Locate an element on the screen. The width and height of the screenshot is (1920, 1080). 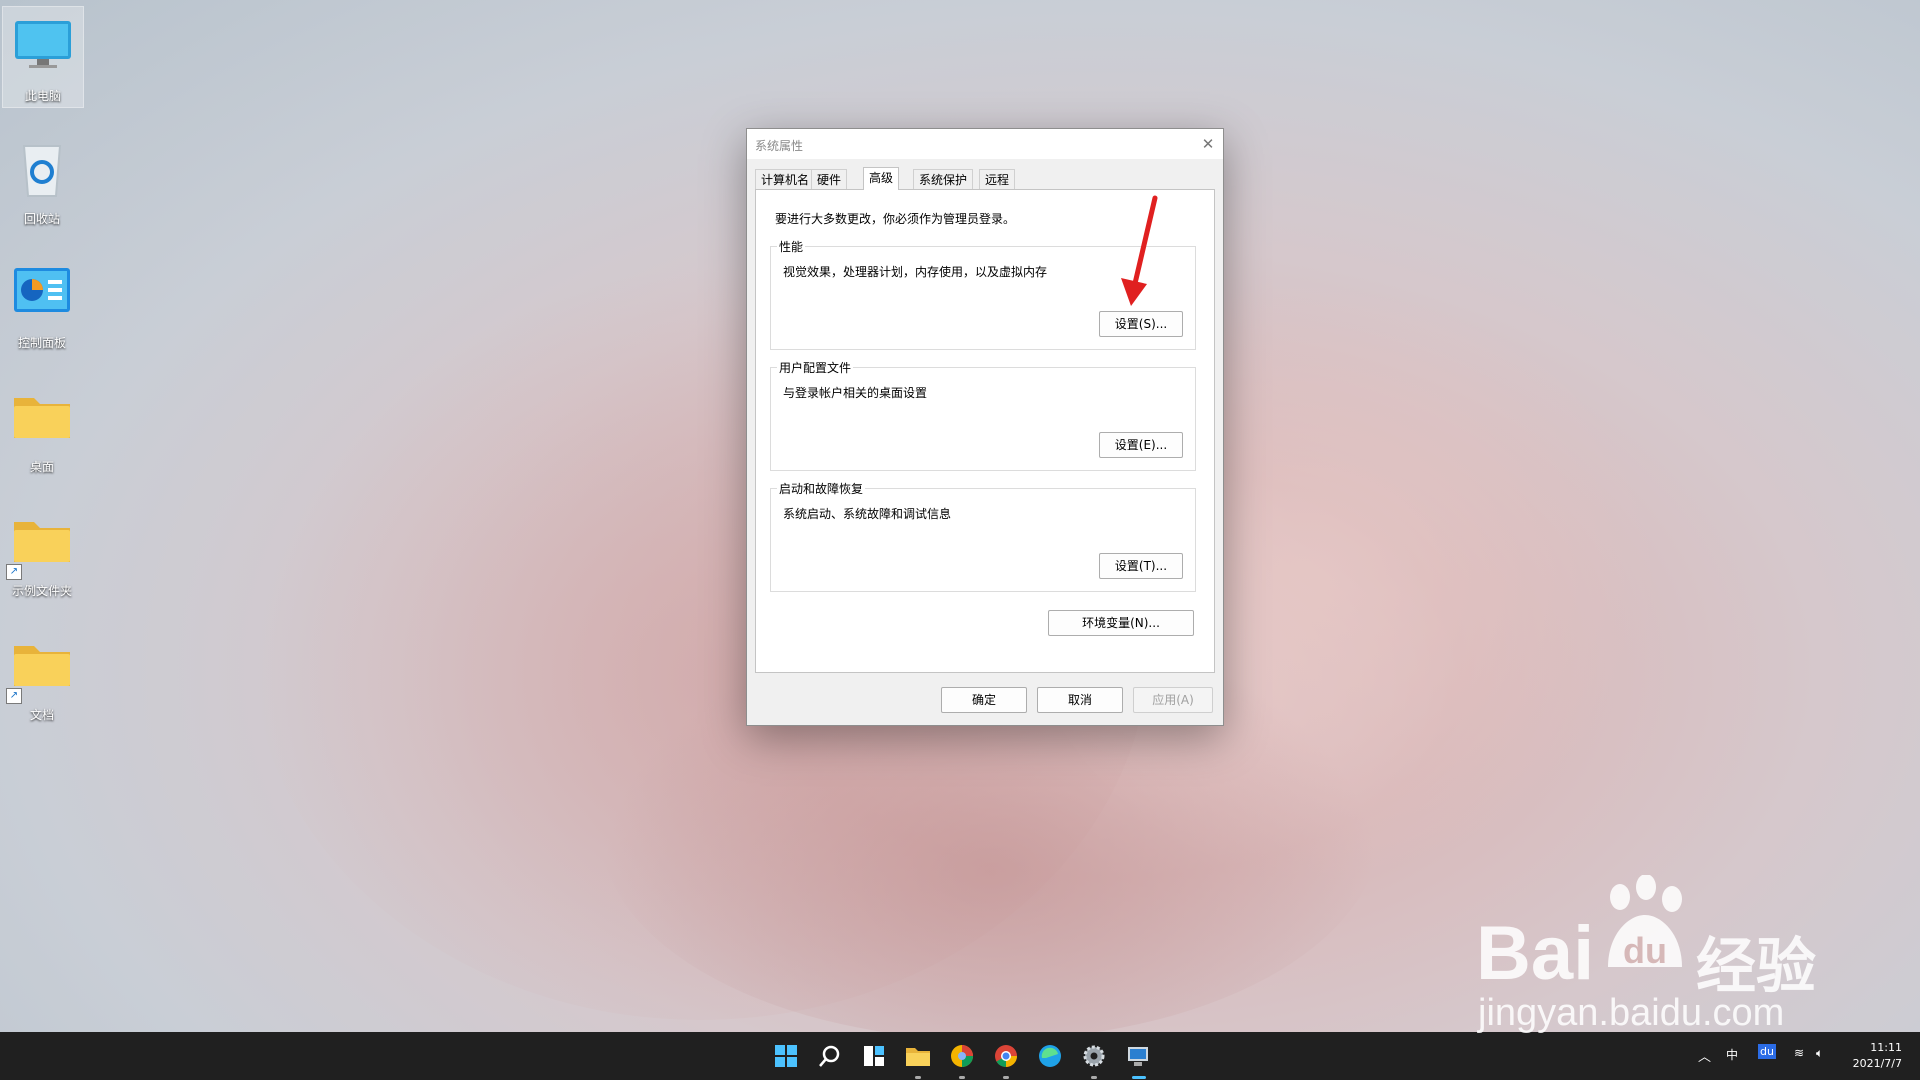
tab-computer-name: 计算机名 is located at coordinates (785, 179).